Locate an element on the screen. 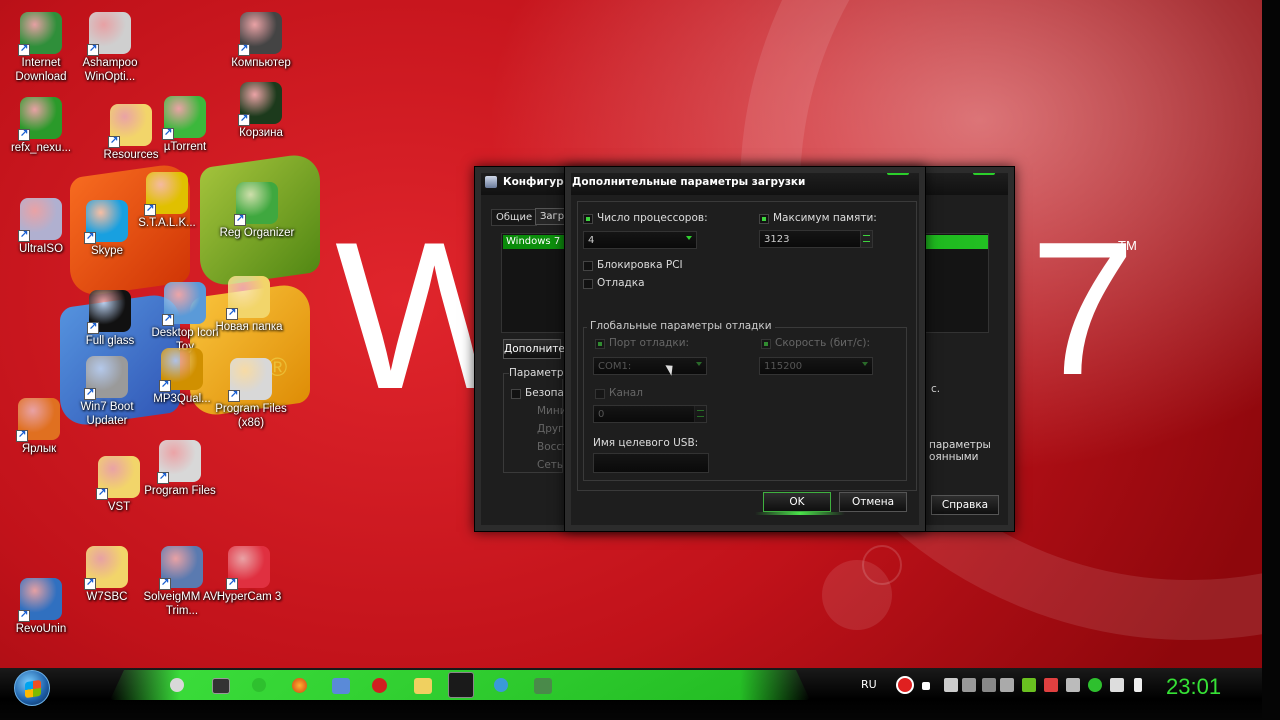  speed-select: 115200 is located at coordinates (816, 366).